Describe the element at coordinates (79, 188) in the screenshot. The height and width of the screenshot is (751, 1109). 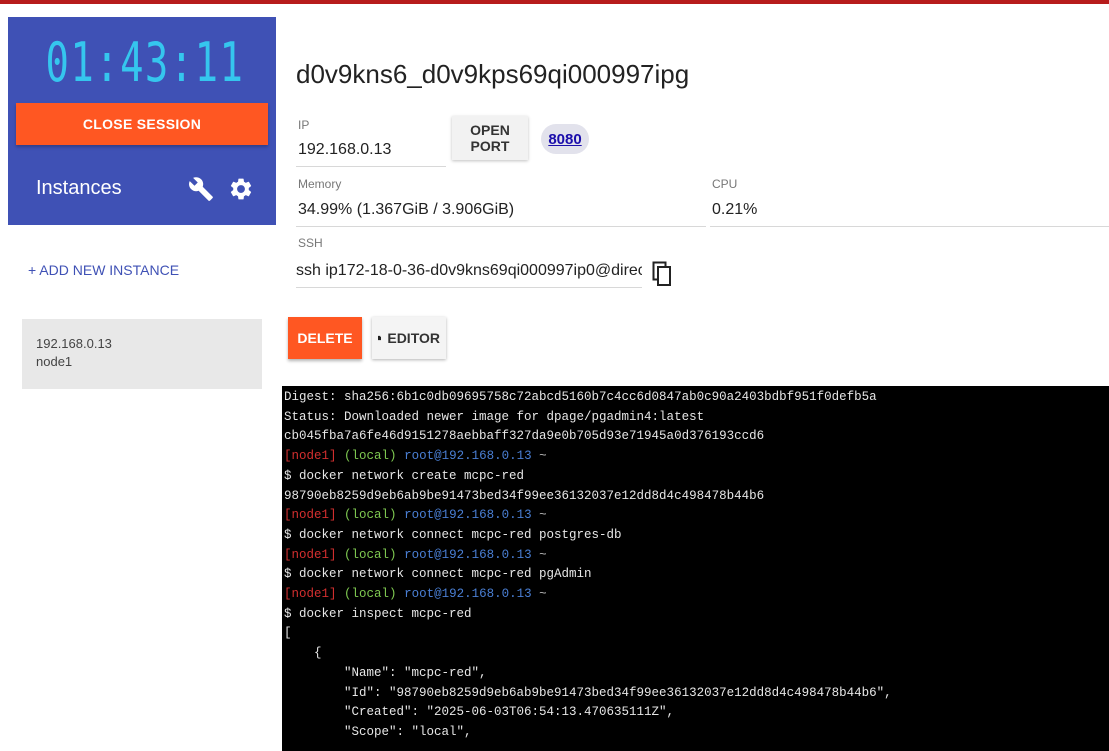
I see `instances-heading: Instances` at that location.